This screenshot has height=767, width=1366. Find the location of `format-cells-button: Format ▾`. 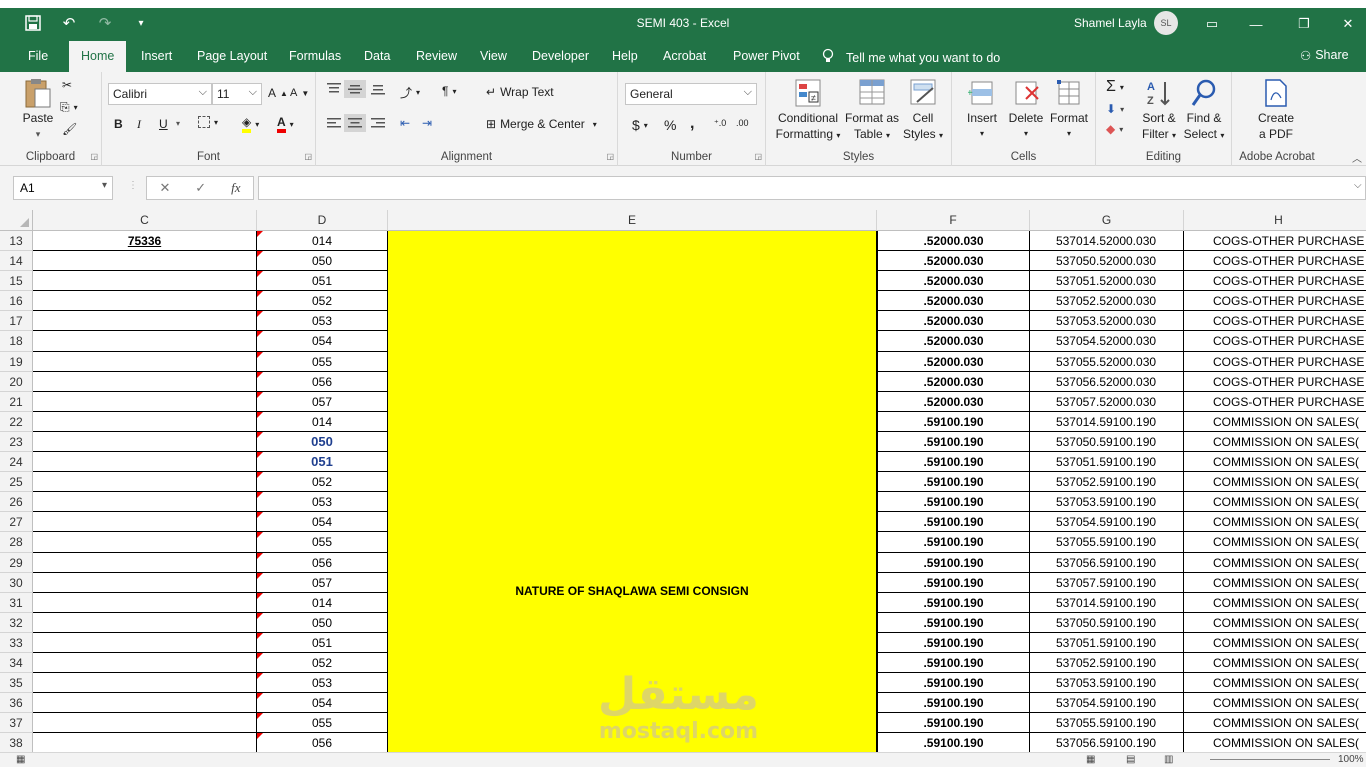

format-cells-button: Format ▾ is located at coordinates (1069, 110).